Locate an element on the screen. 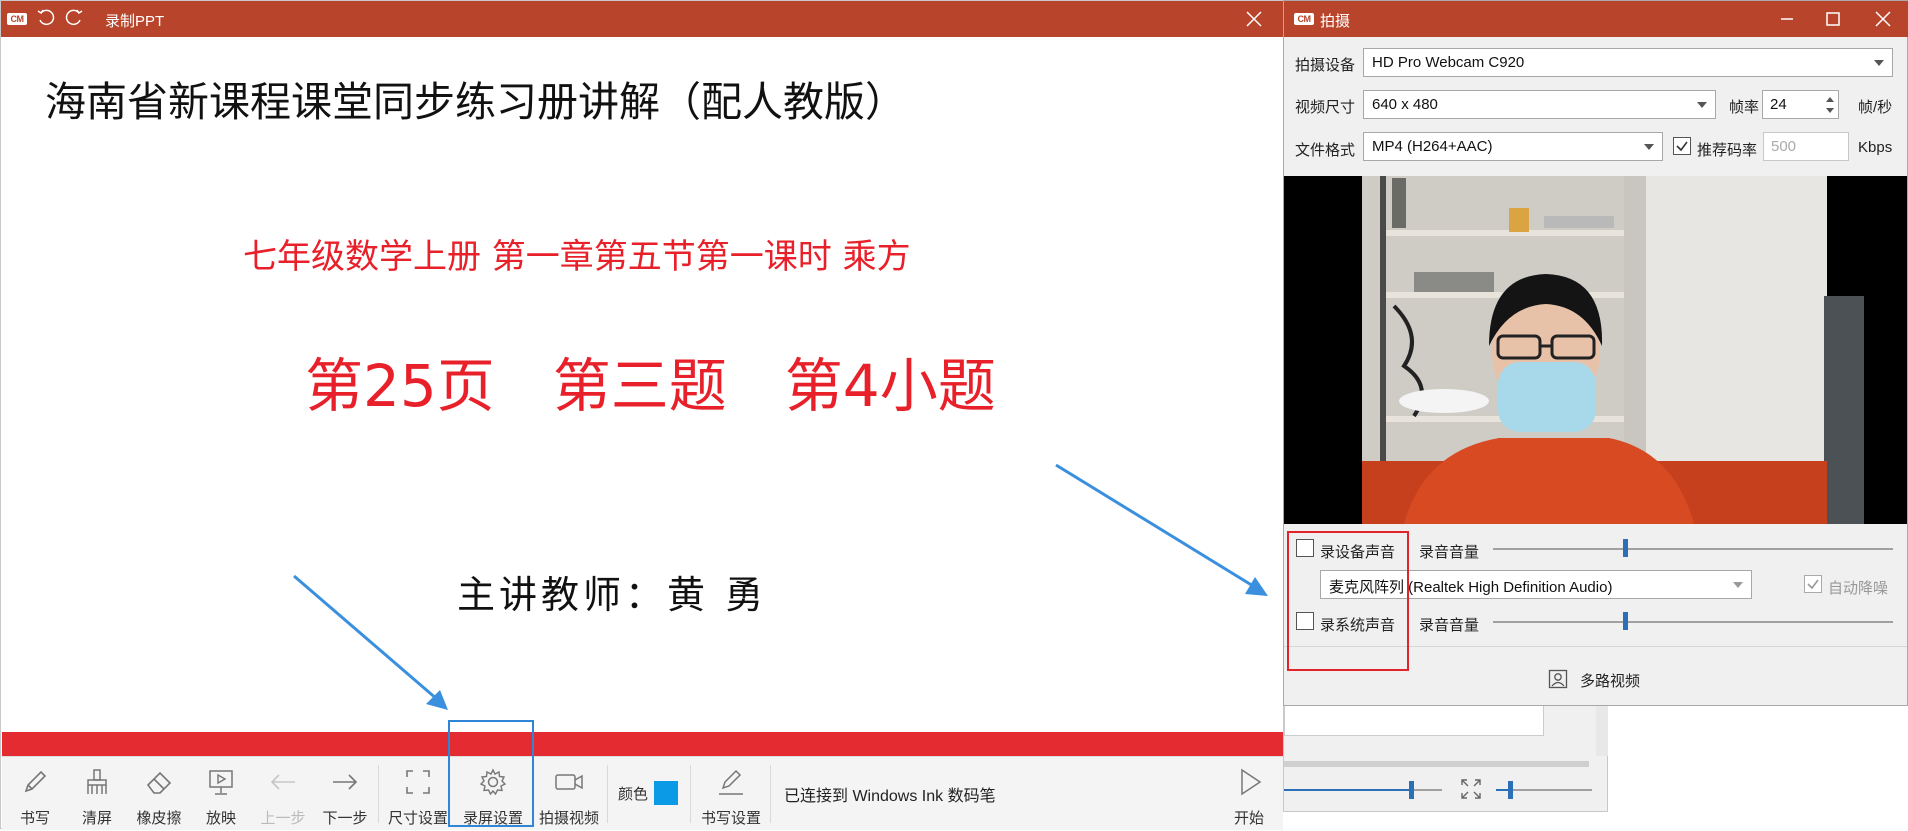 Image resolution: width=1908 pixels, height=831 pixels. slide-teacher: 主讲教师：黄 勇 is located at coordinates (612, 595).